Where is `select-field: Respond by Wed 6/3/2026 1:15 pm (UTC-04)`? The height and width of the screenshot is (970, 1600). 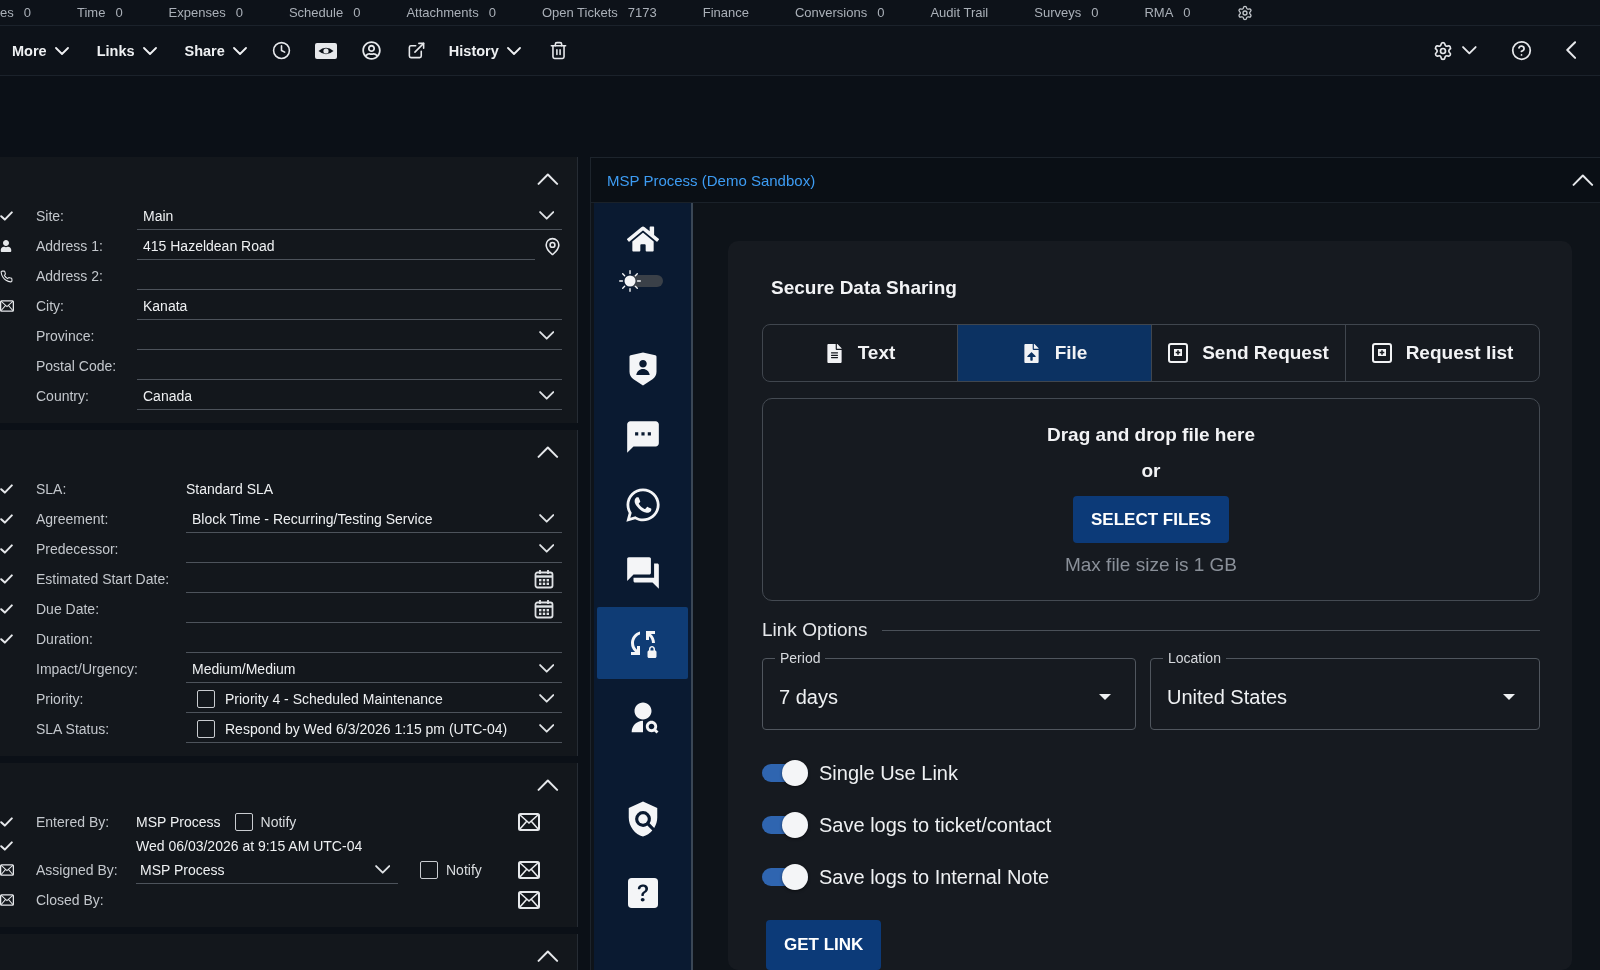
select-field: Respond by Wed 6/3/2026 1:15 pm (UTC-04) is located at coordinates (374, 729).